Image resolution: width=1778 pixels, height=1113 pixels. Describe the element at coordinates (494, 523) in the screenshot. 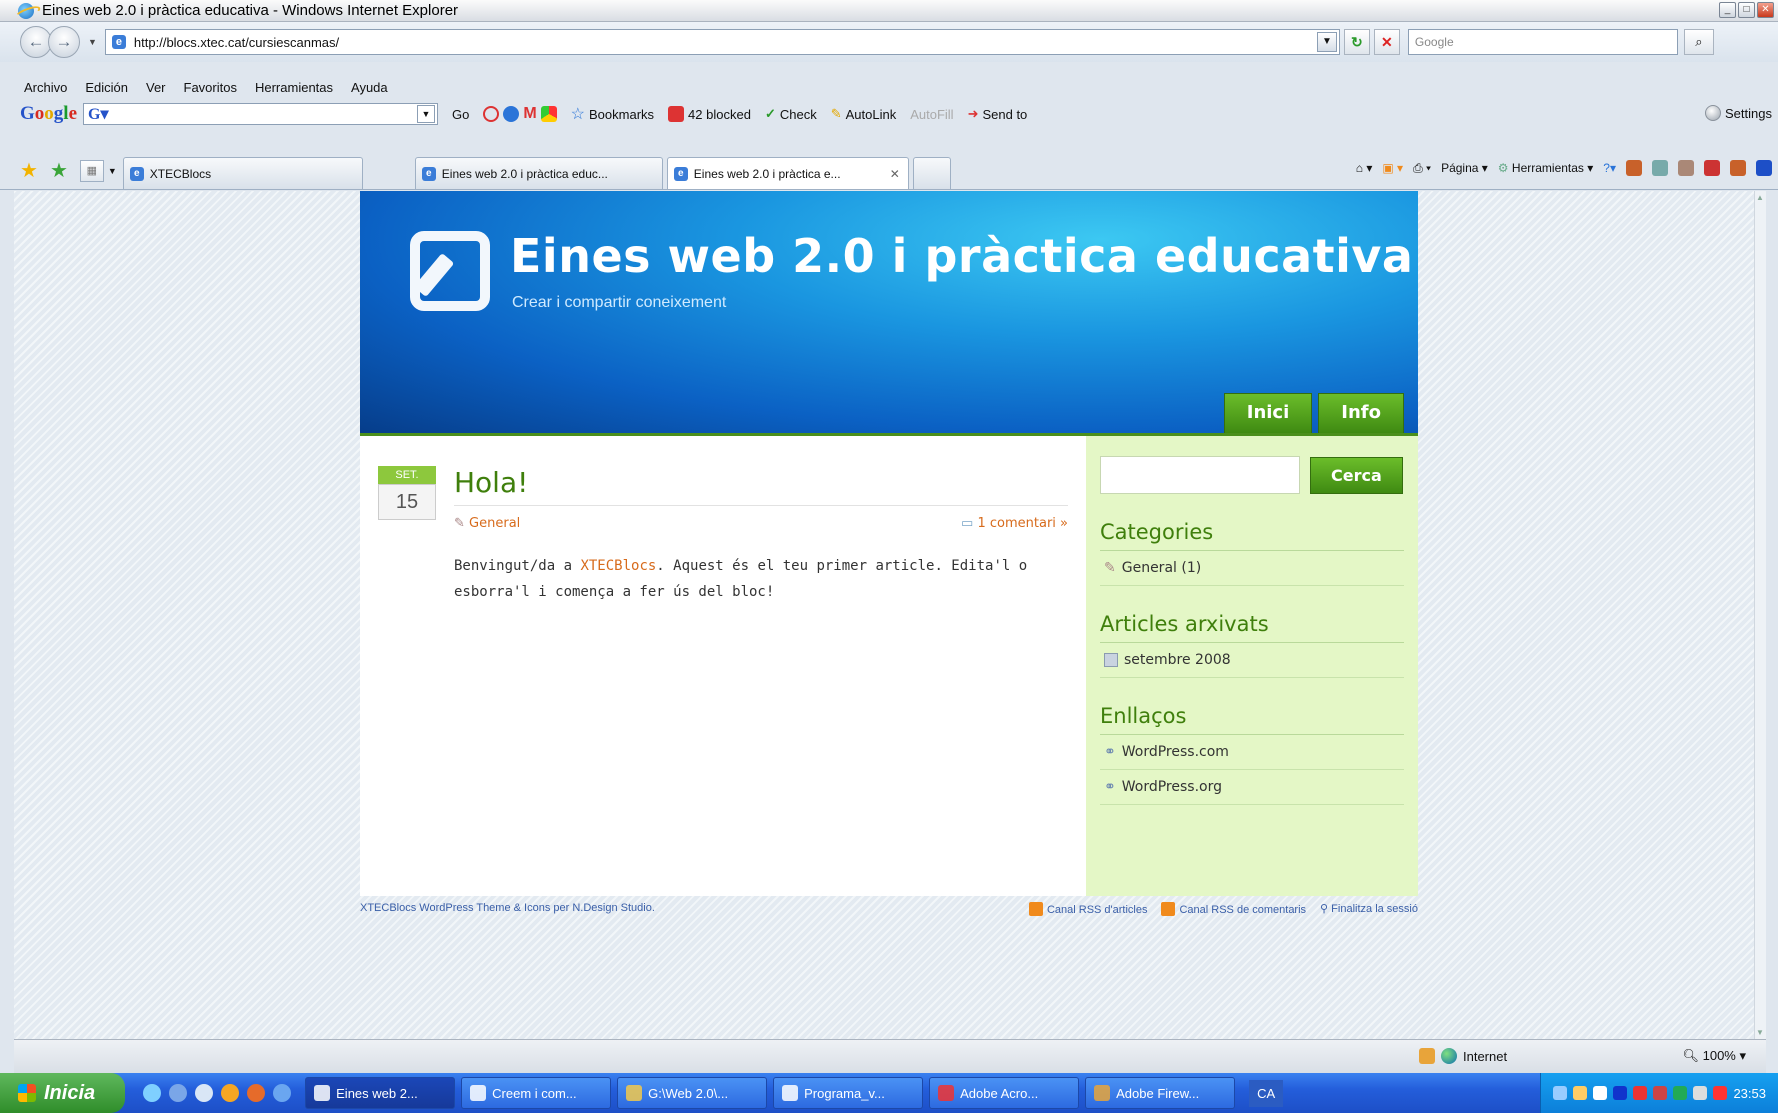

I see `post-category-link: General` at that location.